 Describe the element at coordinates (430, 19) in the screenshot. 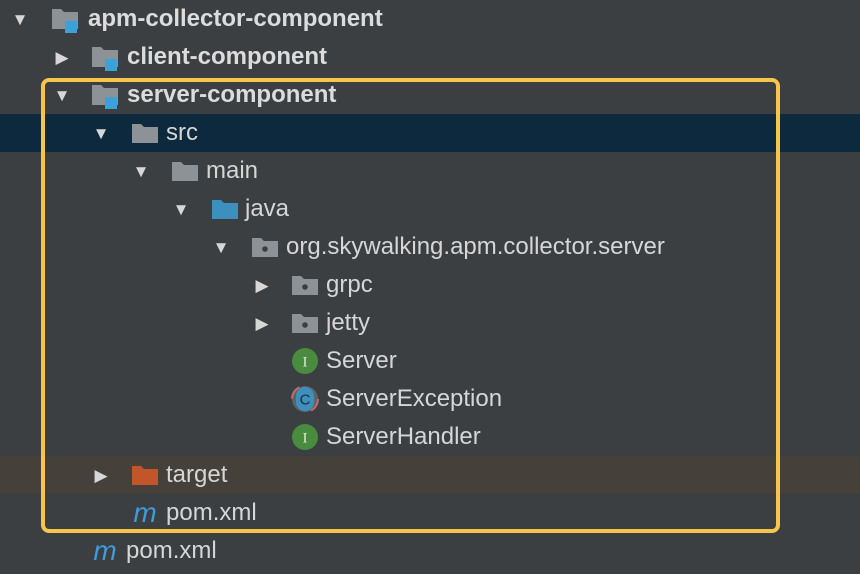

I see `tree-row-apm-collector-component: ▼ apm-collector-component` at that location.